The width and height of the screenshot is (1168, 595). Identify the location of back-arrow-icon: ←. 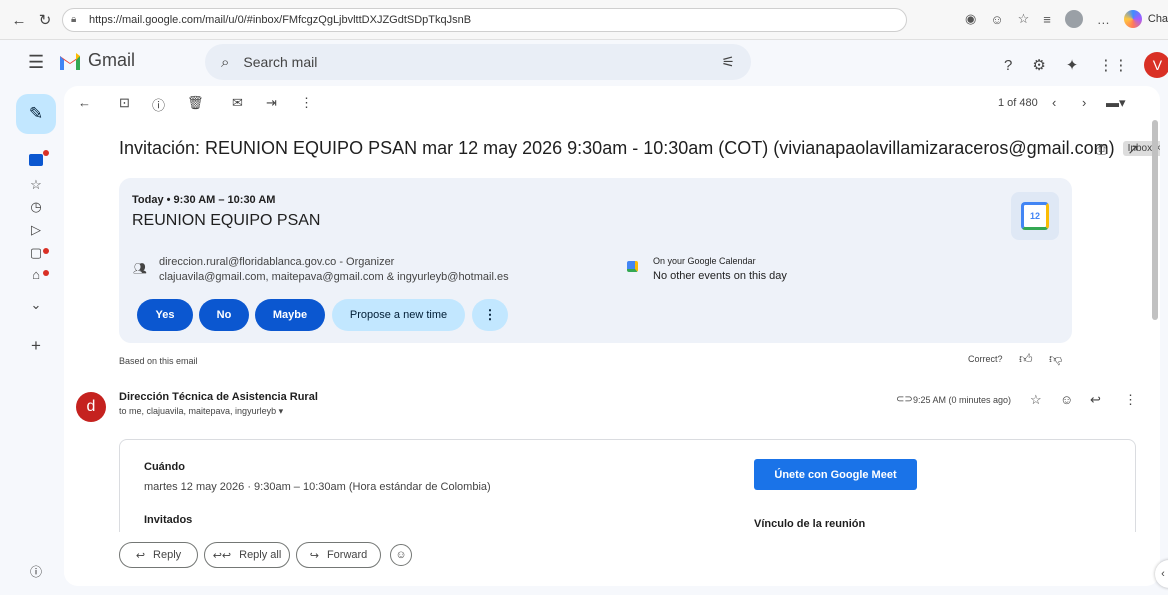
(19, 20).